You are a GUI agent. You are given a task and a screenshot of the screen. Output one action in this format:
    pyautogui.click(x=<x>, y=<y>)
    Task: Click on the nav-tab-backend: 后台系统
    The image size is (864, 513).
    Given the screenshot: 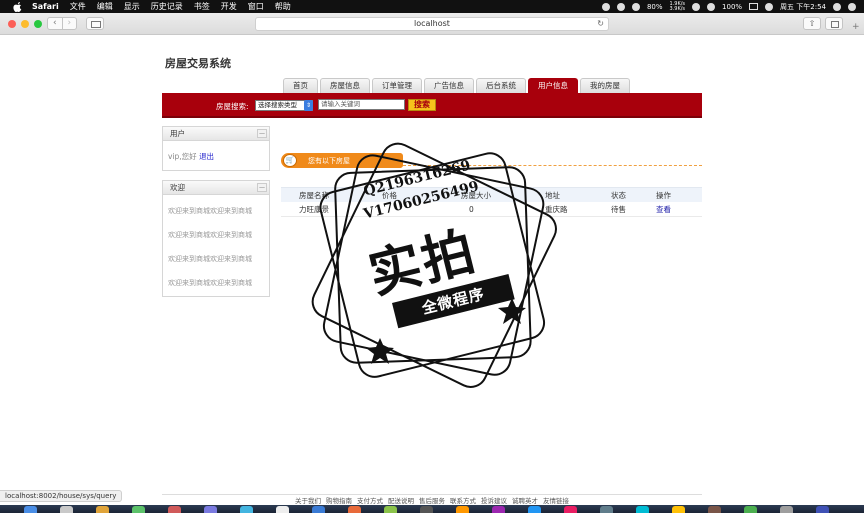 What is the action you would take?
    pyautogui.click(x=501, y=85)
    